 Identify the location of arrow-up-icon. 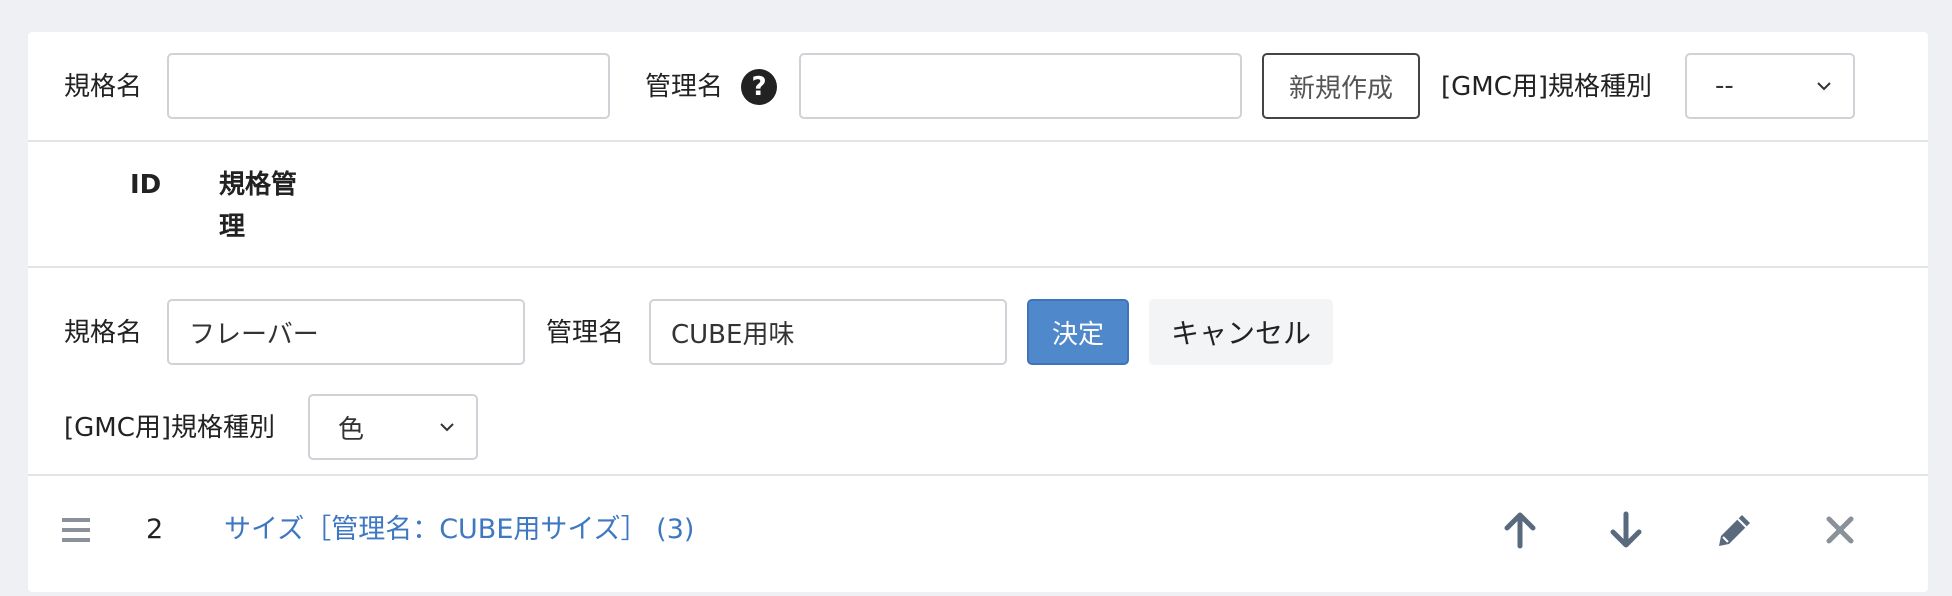
(1520, 530).